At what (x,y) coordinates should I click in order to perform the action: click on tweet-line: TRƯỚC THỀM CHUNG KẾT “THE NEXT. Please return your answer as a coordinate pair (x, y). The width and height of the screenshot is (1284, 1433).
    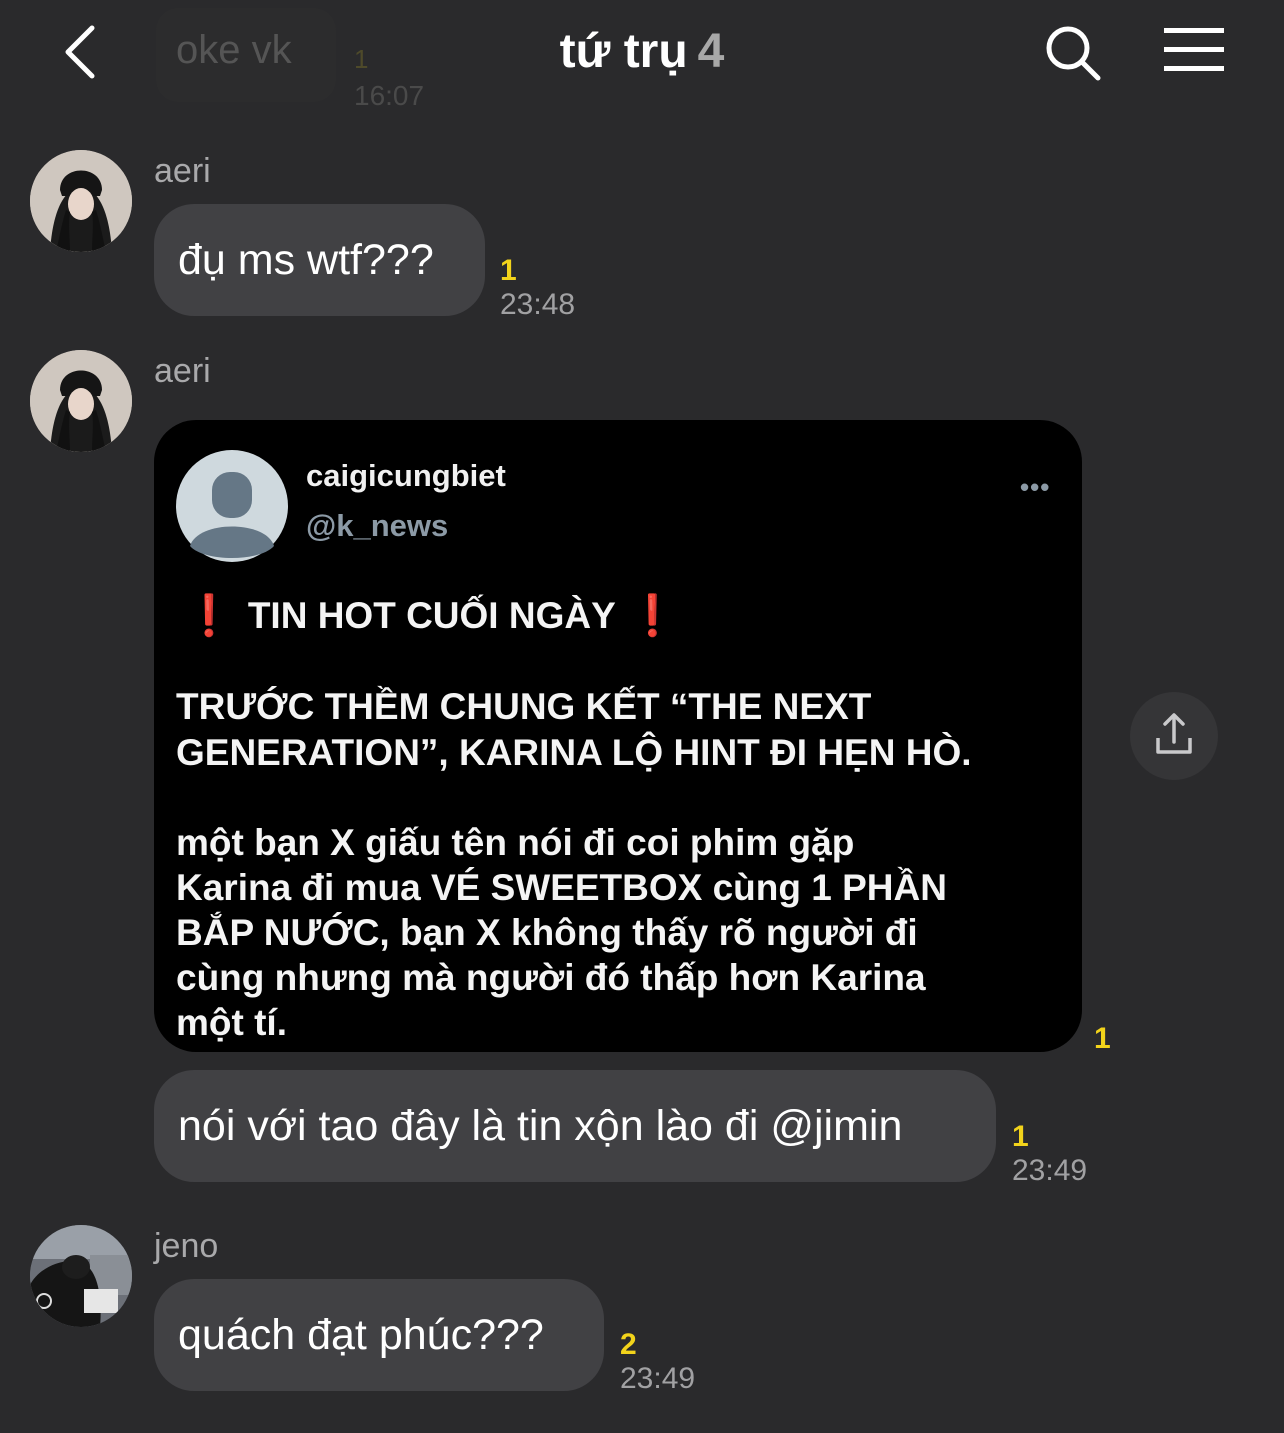
    Looking at the image, I should click on (524, 706).